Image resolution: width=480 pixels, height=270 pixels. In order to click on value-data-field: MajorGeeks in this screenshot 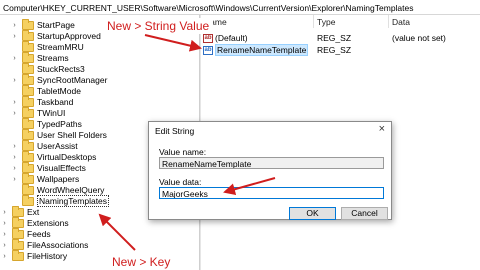, I will do `click(271, 193)`.